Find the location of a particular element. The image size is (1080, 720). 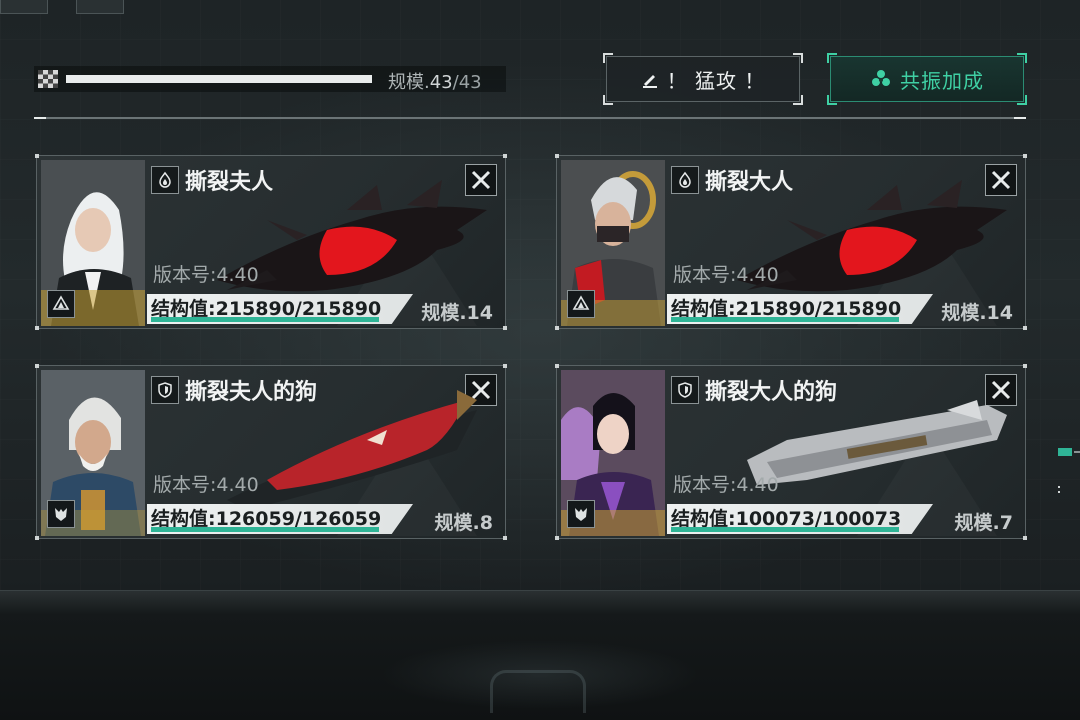

scale-progress-track is located at coordinates (219, 79).